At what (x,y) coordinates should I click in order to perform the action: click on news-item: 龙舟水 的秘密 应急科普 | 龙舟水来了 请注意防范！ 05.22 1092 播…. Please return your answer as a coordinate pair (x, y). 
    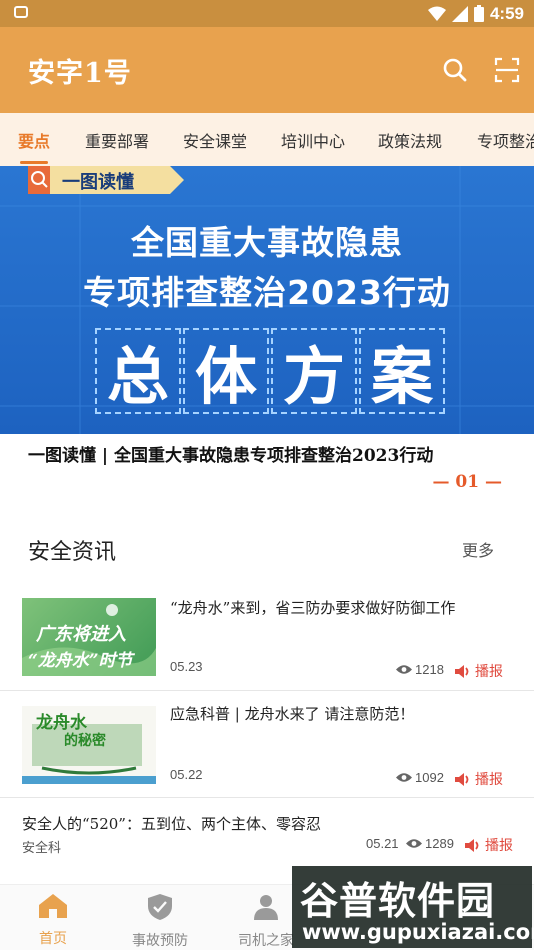
    Looking at the image, I should click on (267, 748).